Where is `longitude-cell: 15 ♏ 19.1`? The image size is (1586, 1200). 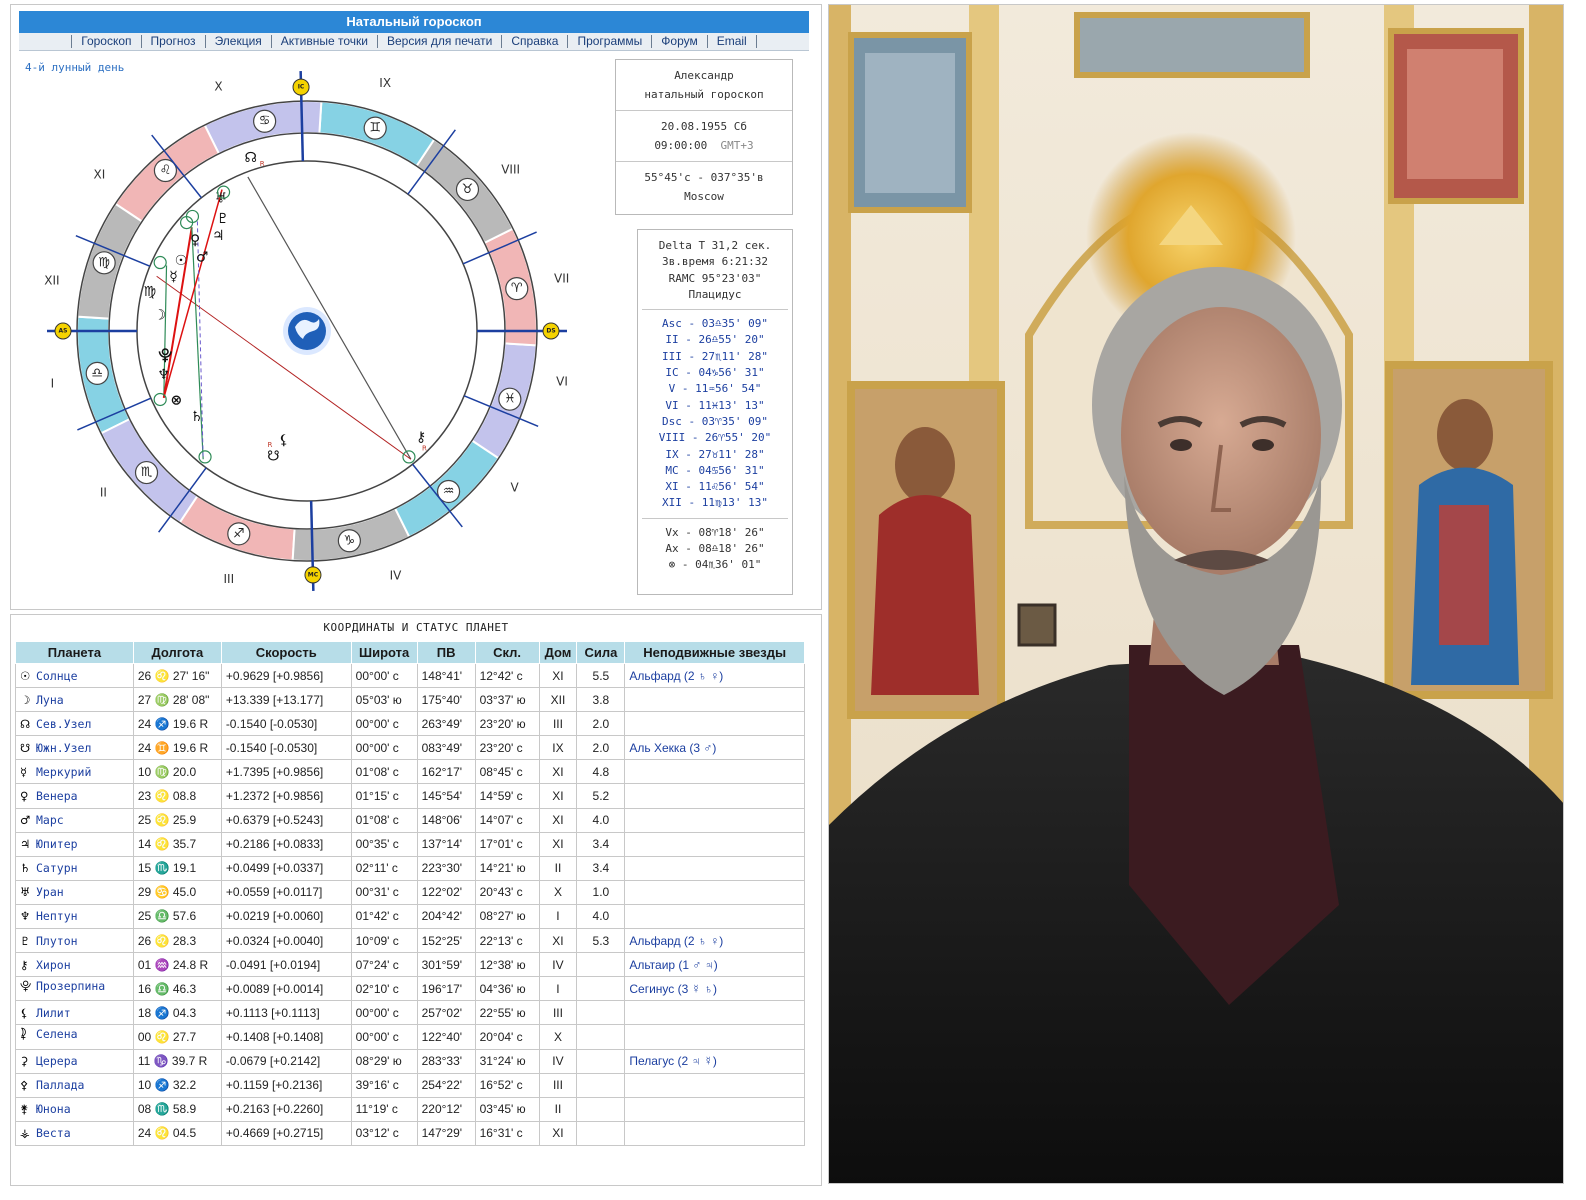 longitude-cell: 15 ♏ 19.1 is located at coordinates (177, 868).